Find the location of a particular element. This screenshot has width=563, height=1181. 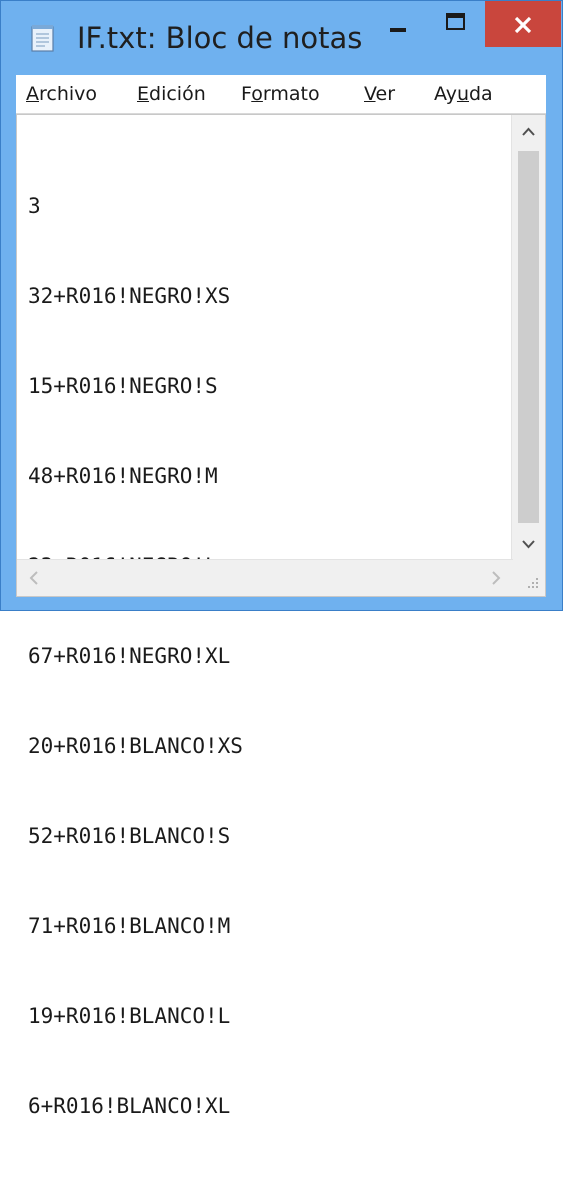

menu-bar: Archivo Edición Formato Ver Ayuda is located at coordinates (281, 94).